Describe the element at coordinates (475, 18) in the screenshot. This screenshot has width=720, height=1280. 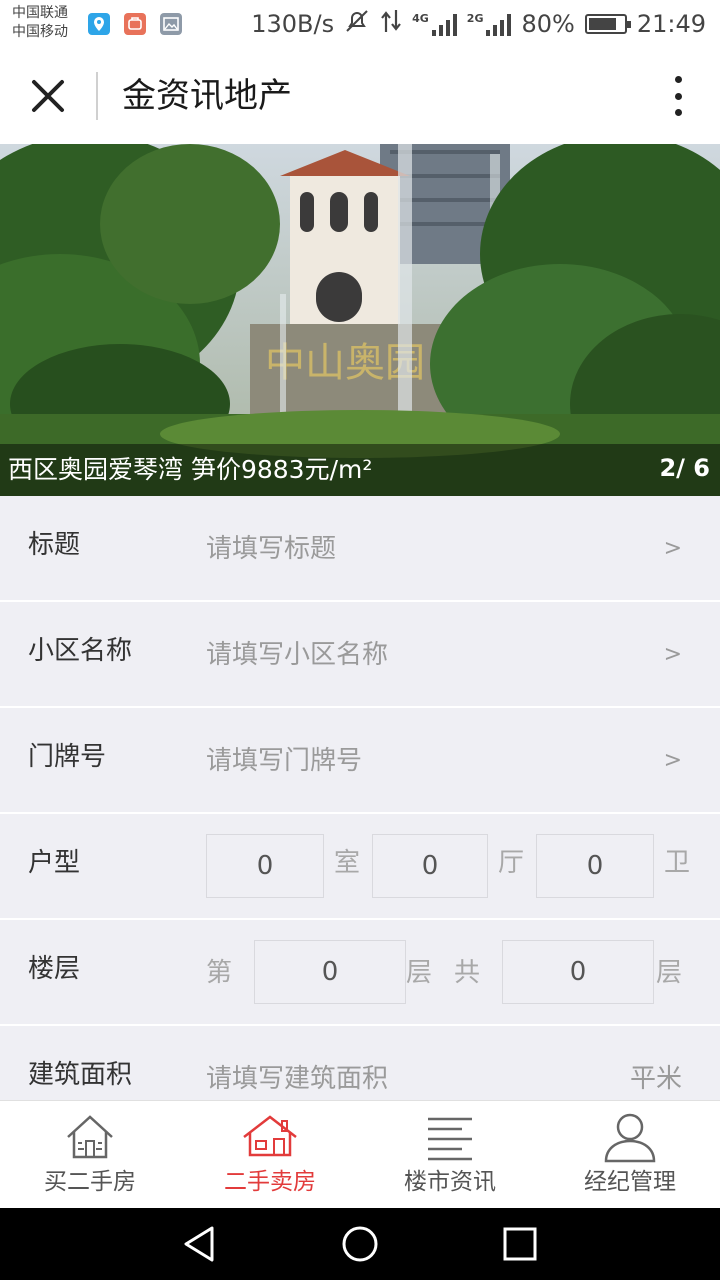
I see `net-2g-label: 2G` at that location.